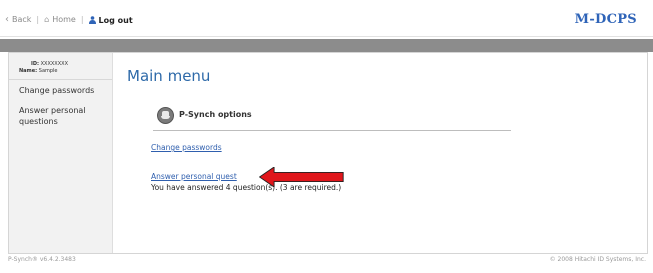 The height and width of the screenshot is (273, 653). Describe the element at coordinates (47, 19) in the screenshot. I see `home-icon: ⌂` at that location.